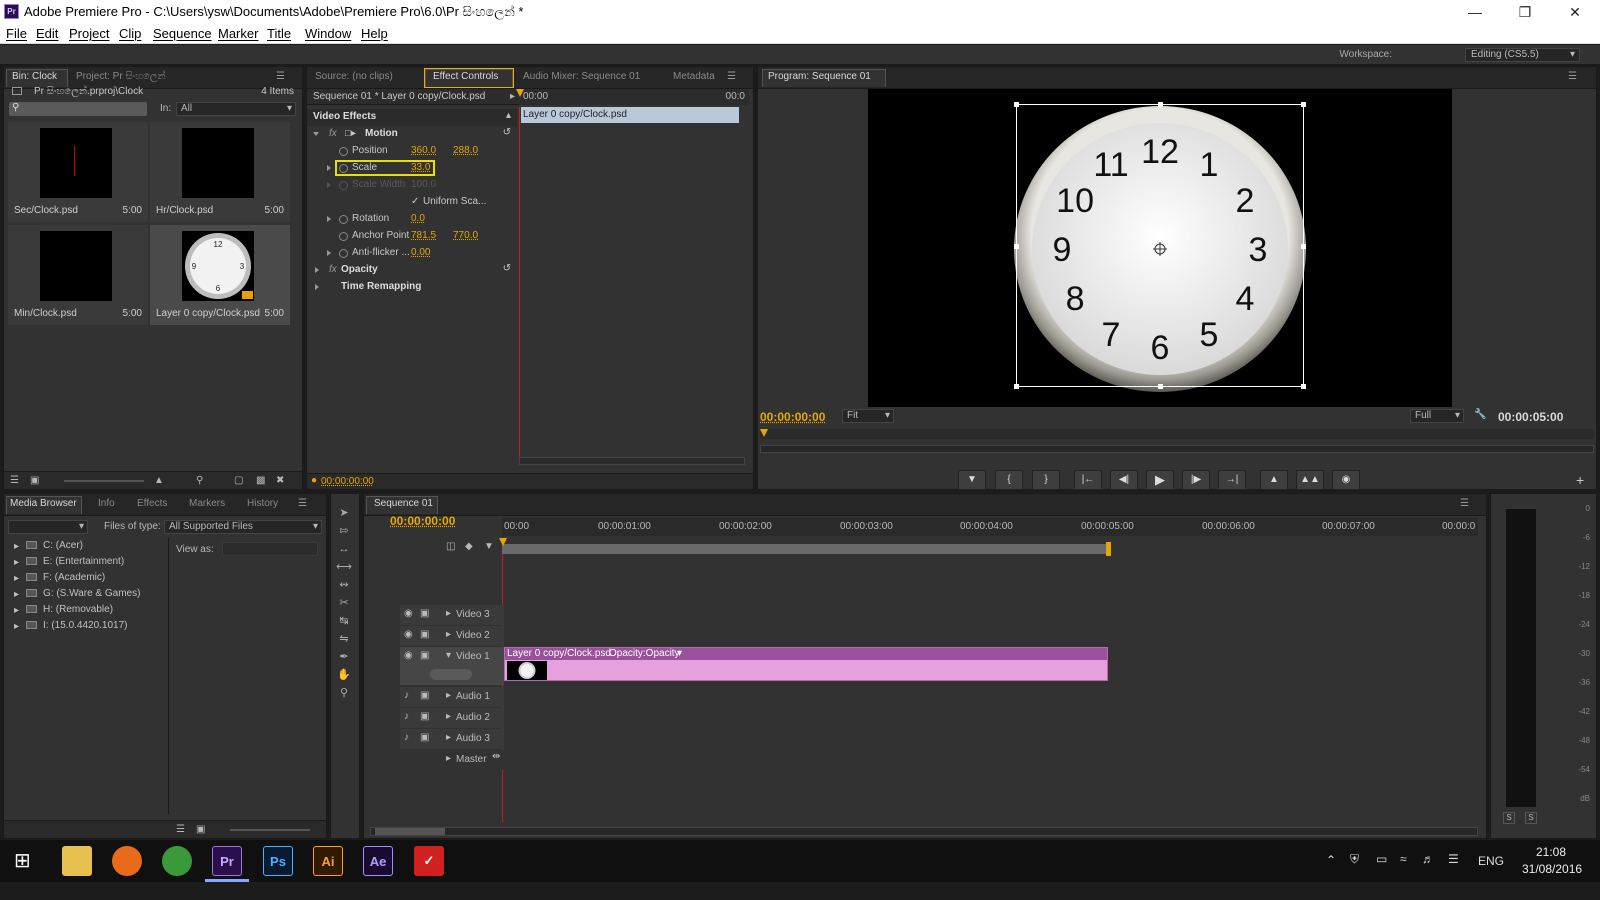  What do you see at coordinates (1575, 12) in the screenshot?
I see `close-button: ✕` at bounding box center [1575, 12].